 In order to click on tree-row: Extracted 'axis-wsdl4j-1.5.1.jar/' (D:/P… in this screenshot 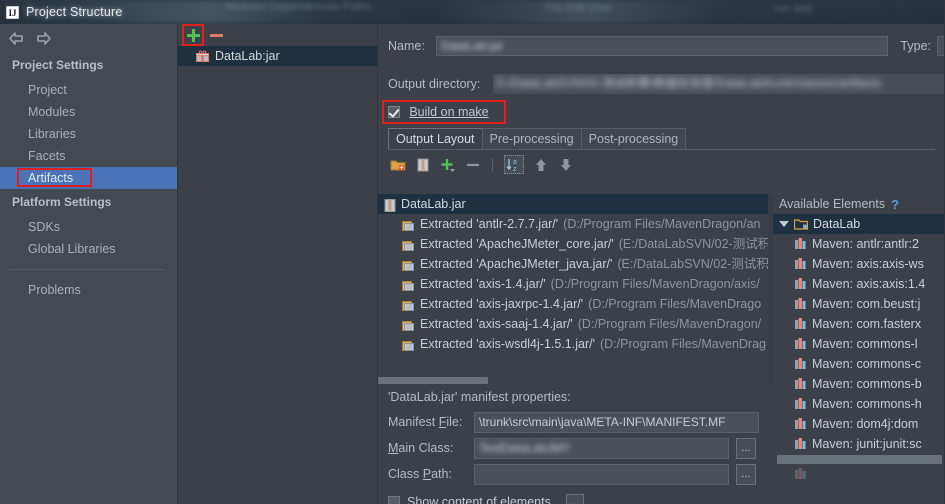, I will do `click(573, 344)`.